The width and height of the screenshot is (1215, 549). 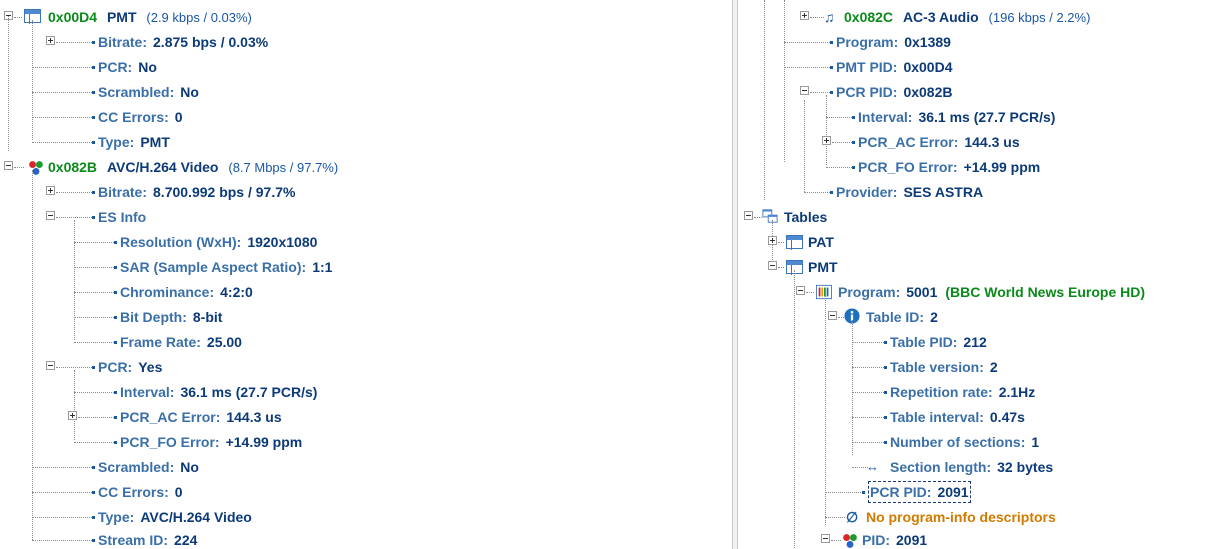 I want to click on tree-node-sar: SAR (Sample Aspect Ratio): 1:1, so click(x=366, y=267).